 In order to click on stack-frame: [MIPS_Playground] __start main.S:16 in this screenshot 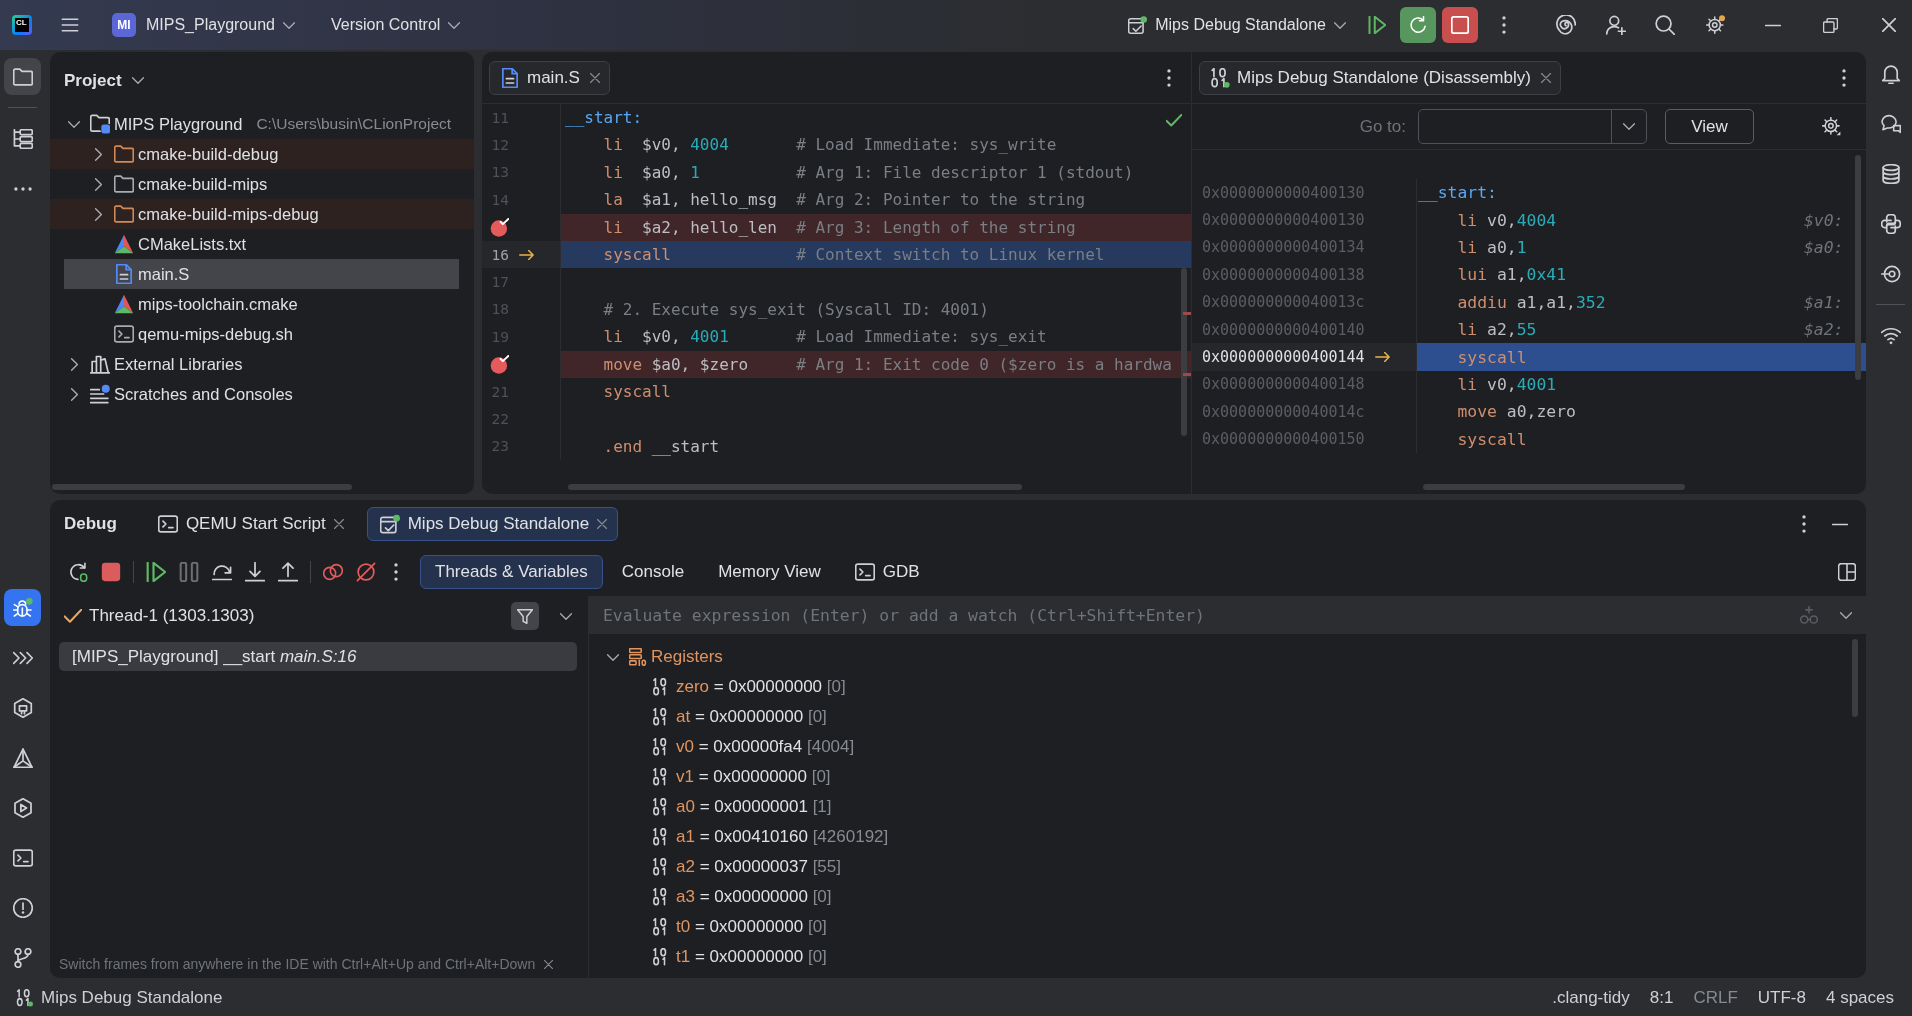, I will do `click(318, 656)`.